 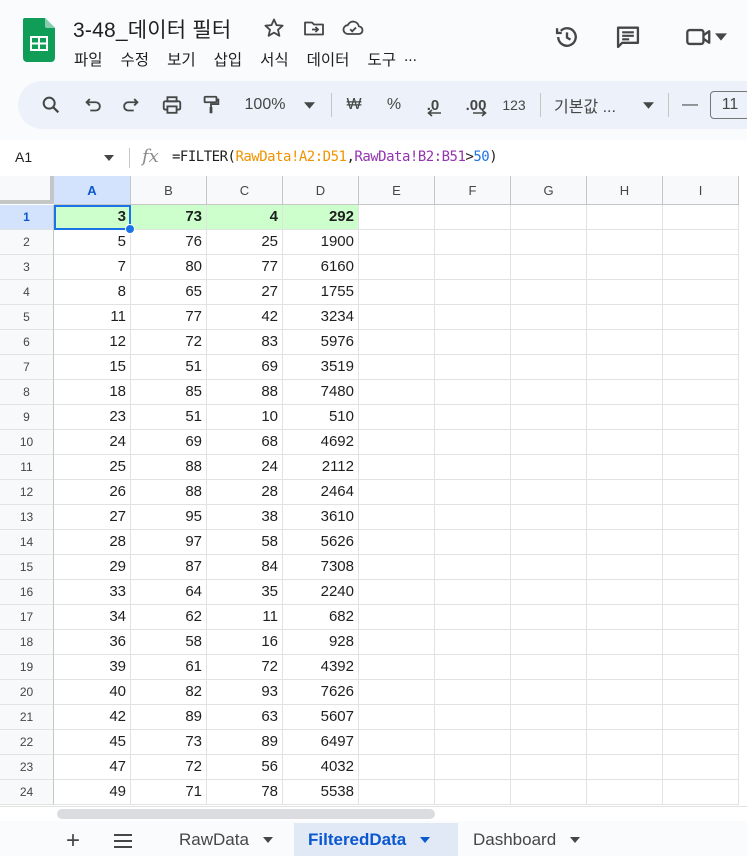 I want to click on cell-d6: 5976, so click(x=321, y=342).